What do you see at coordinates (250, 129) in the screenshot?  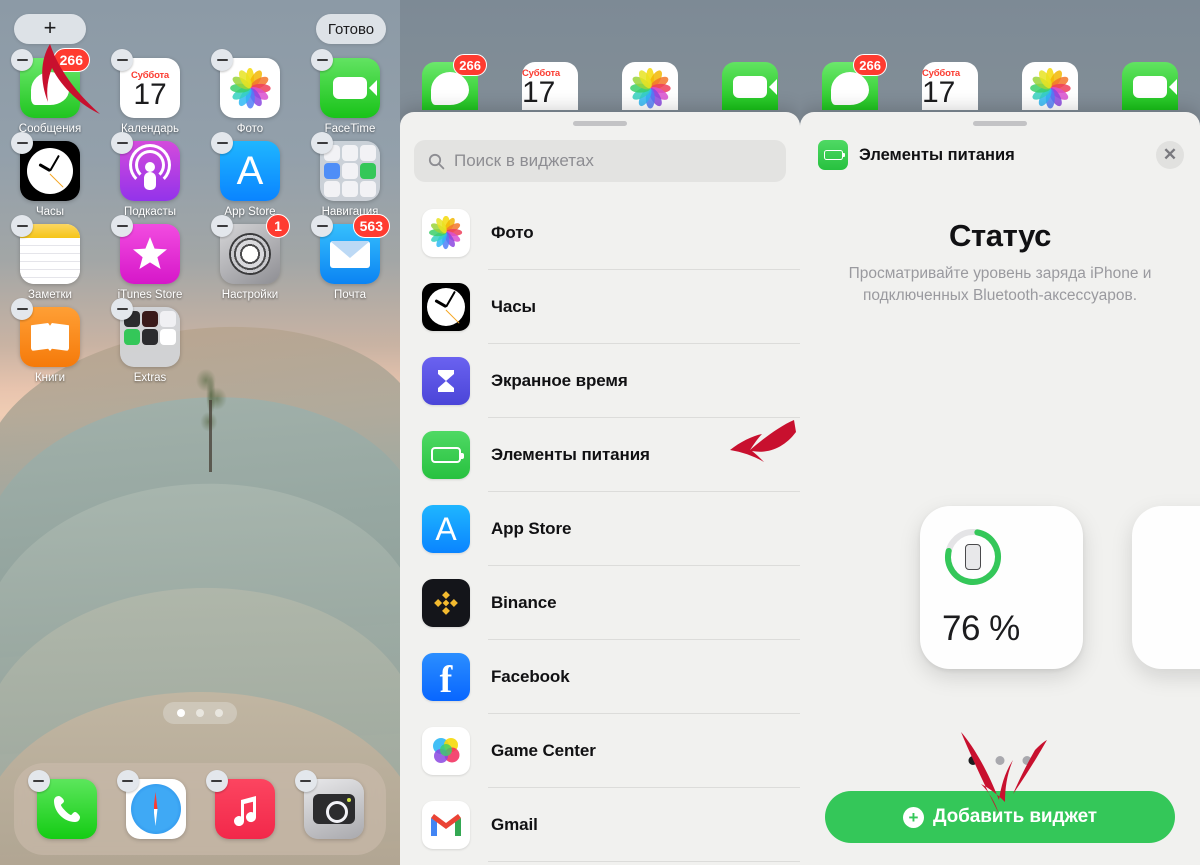 I see `app-label: Фото` at bounding box center [250, 129].